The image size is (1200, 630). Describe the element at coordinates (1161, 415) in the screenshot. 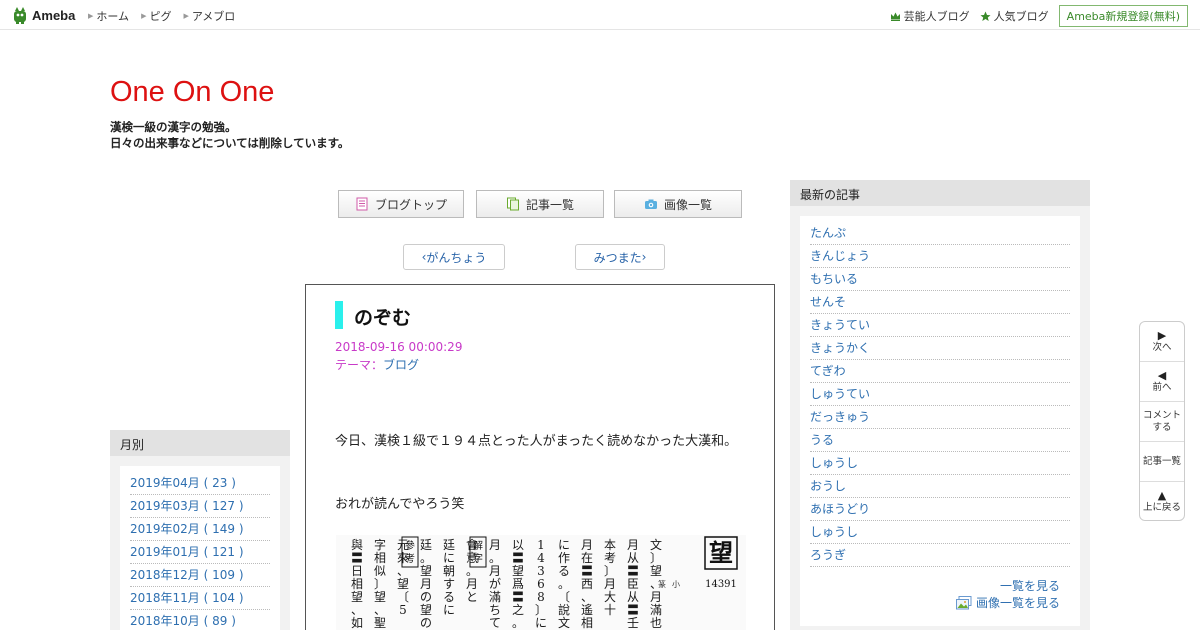

I see `float-comment-label-1: コメント` at that location.